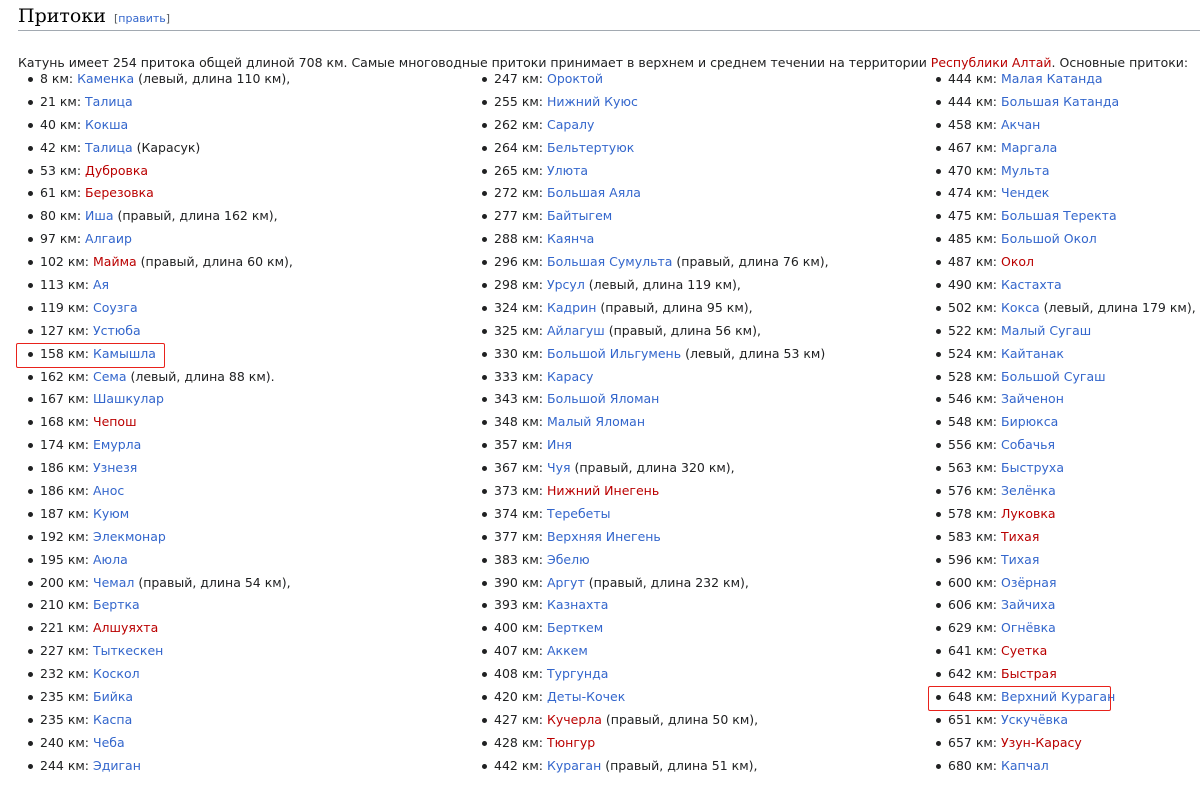 Image resolution: width=1200 pixels, height=787 pixels. What do you see at coordinates (128, 398) in the screenshot?
I see `tributary-link: Шашкулар` at bounding box center [128, 398].